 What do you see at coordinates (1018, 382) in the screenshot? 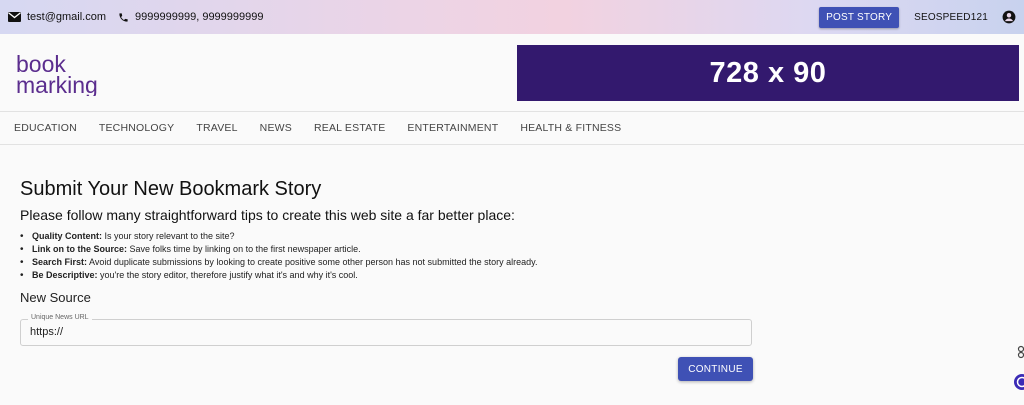
I see `accessibility-icon` at bounding box center [1018, 382].